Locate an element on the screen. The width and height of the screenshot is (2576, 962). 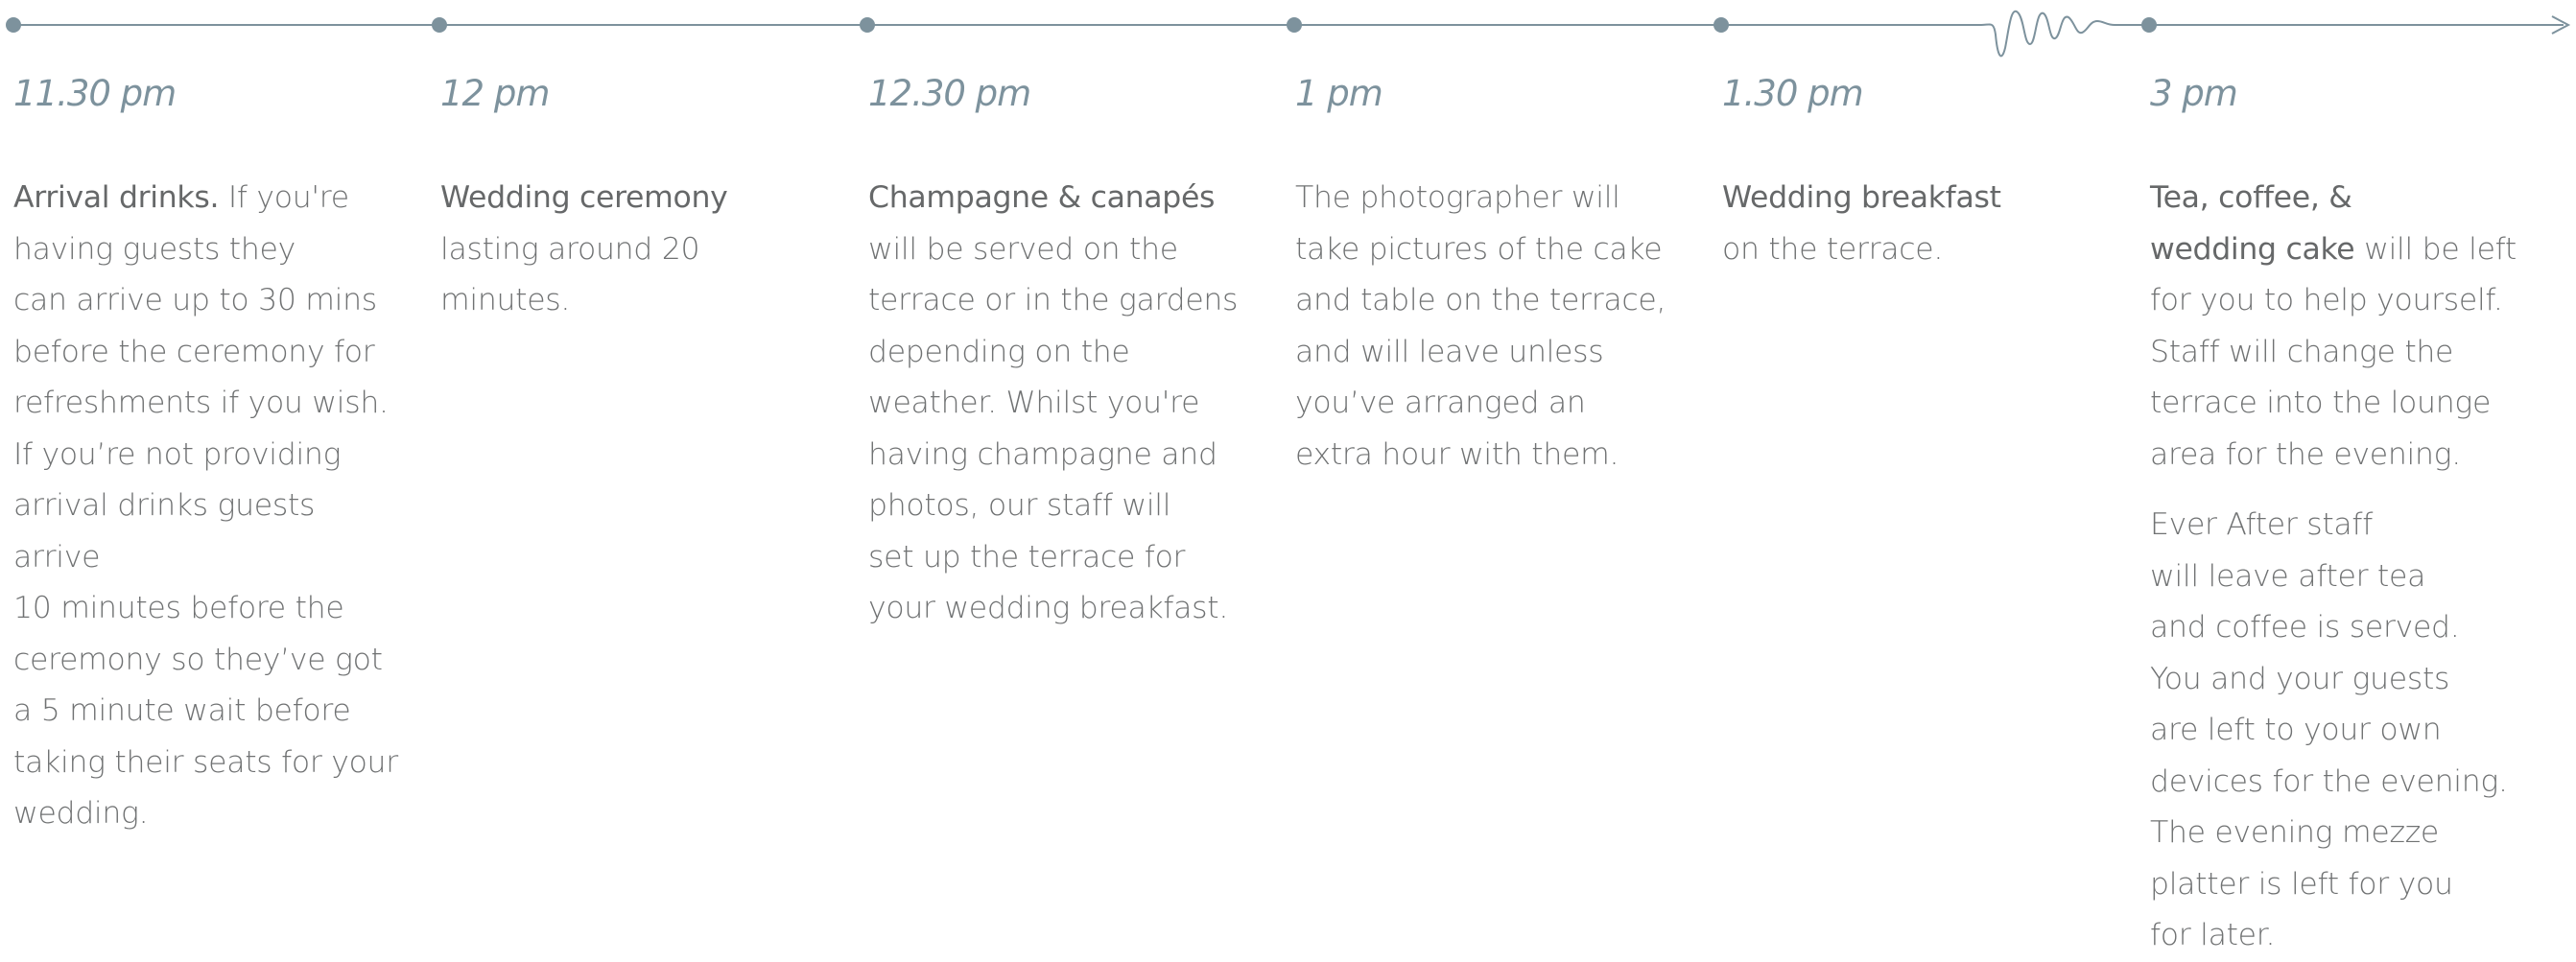
timeline-line is located at coordinates (1288, 34).